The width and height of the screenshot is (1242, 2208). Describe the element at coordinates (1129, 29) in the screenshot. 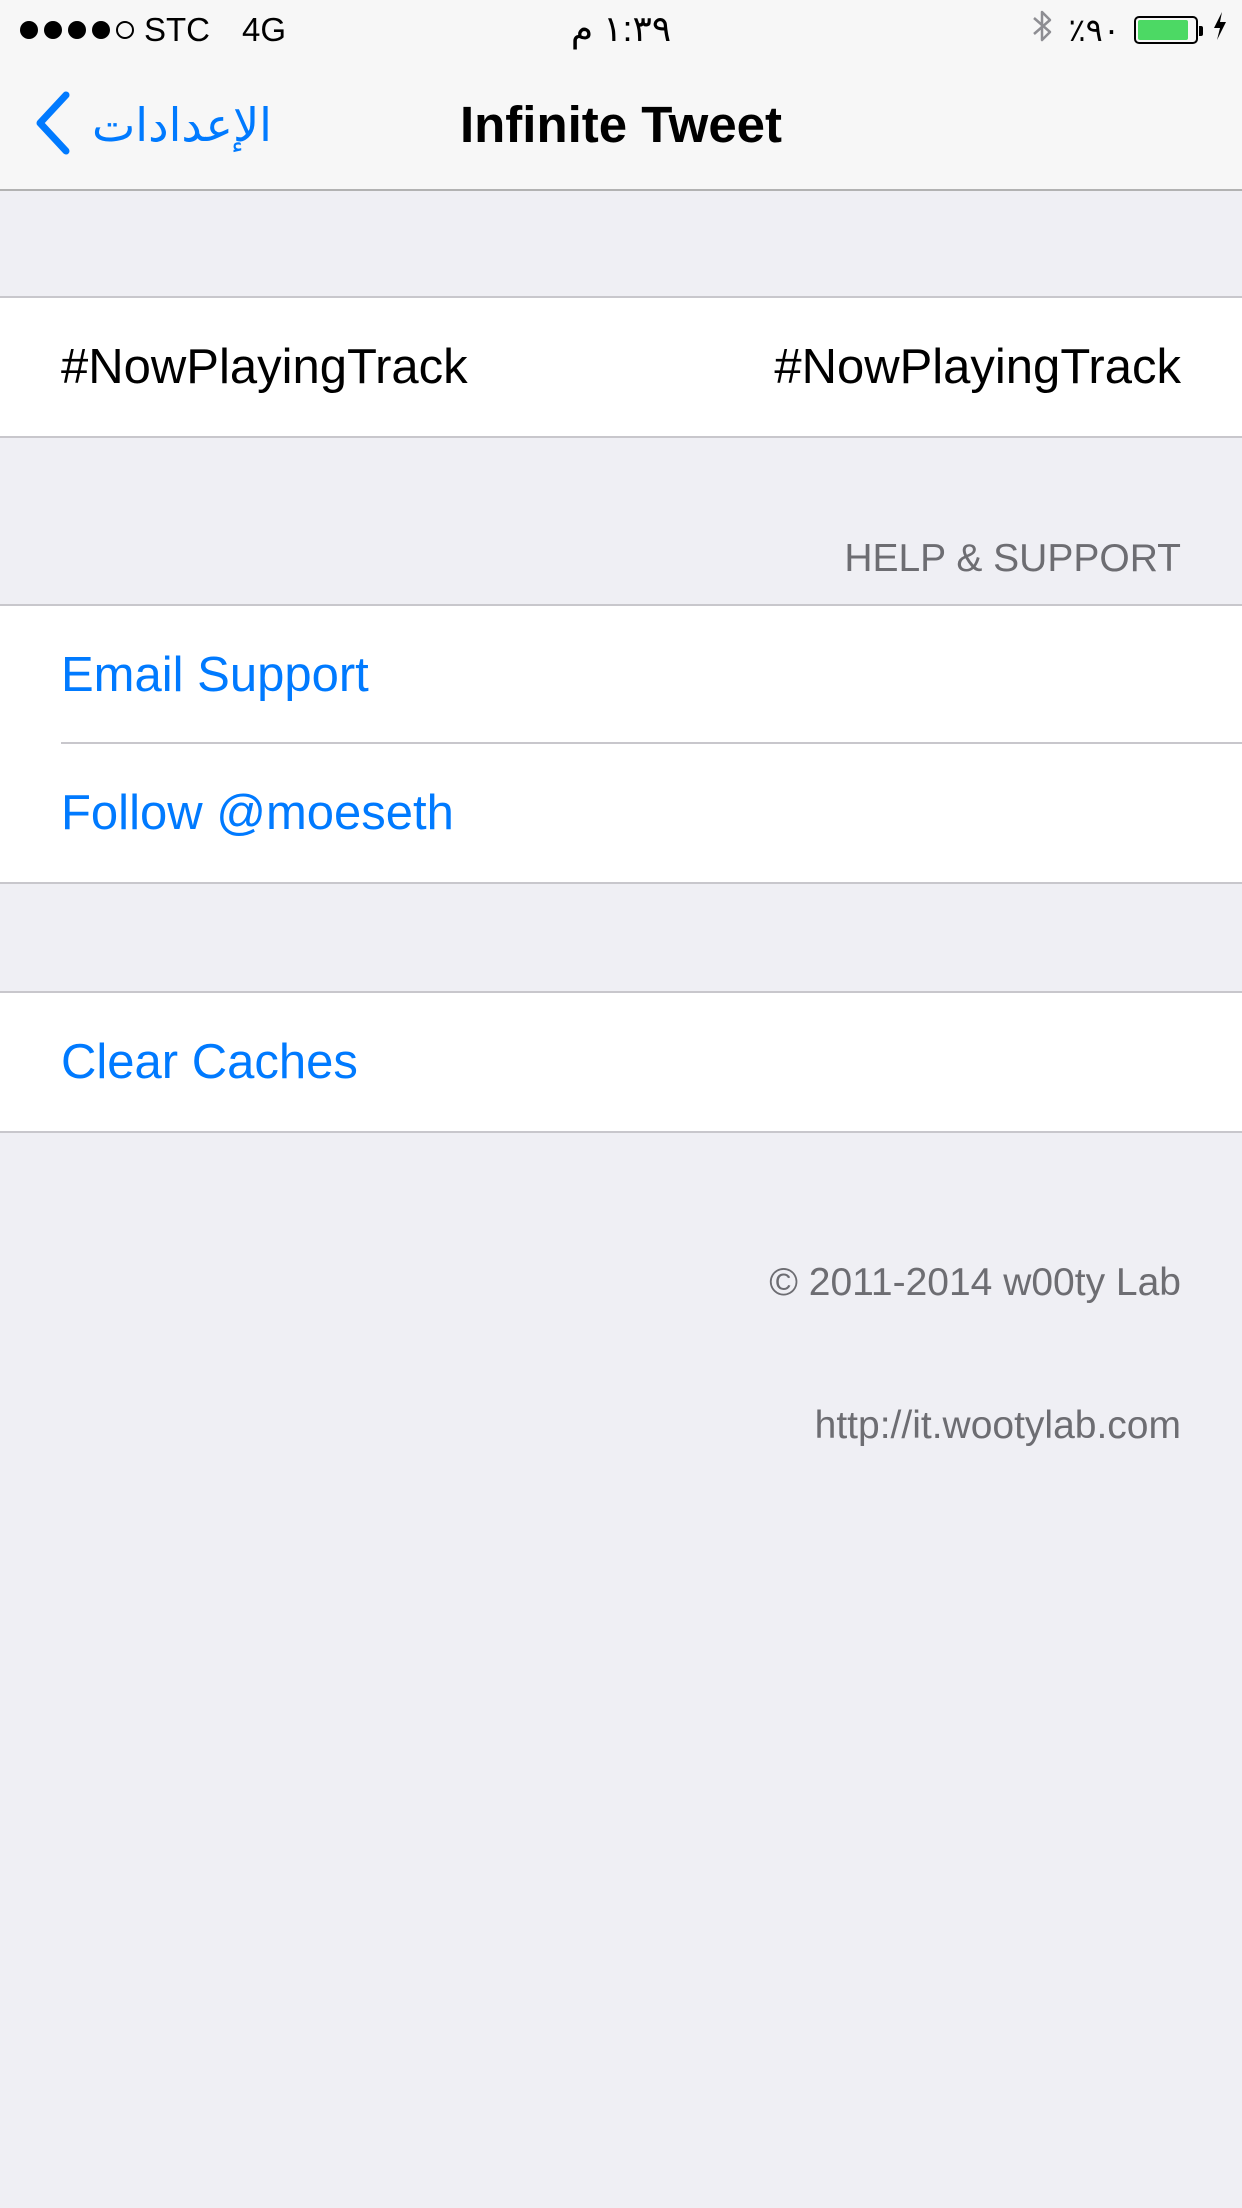

I see `status-right: ٪٩٠` at that location.